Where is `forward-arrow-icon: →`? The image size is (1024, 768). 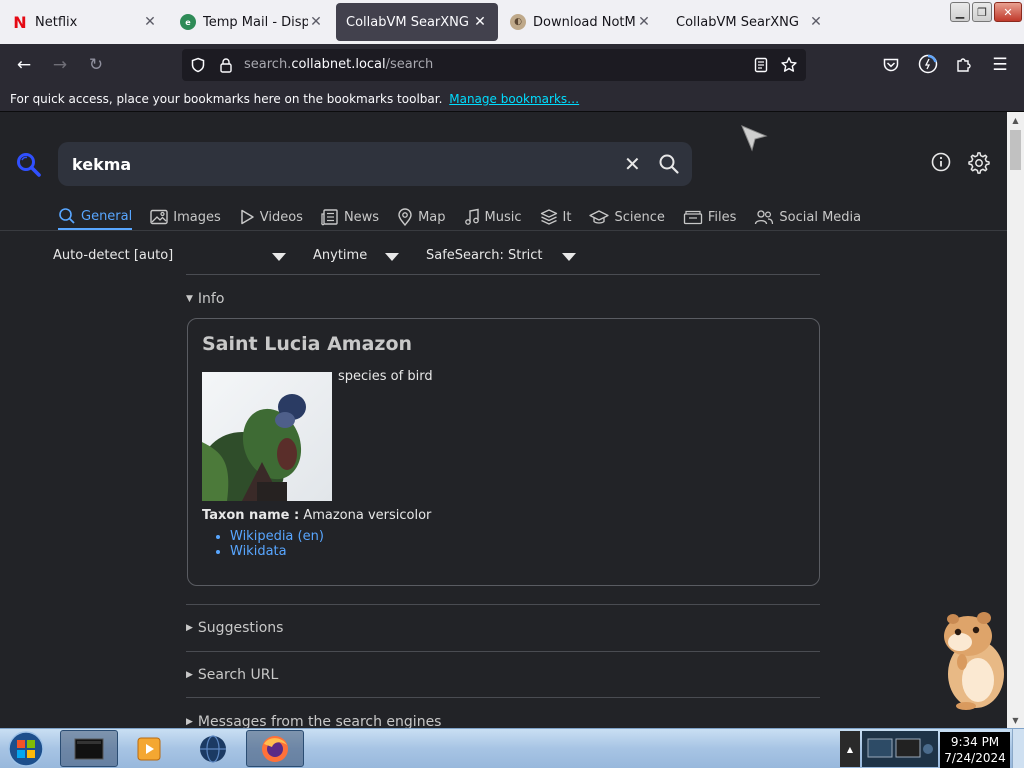 forward-arrow-icon: → is located at coordinates (60, 65).